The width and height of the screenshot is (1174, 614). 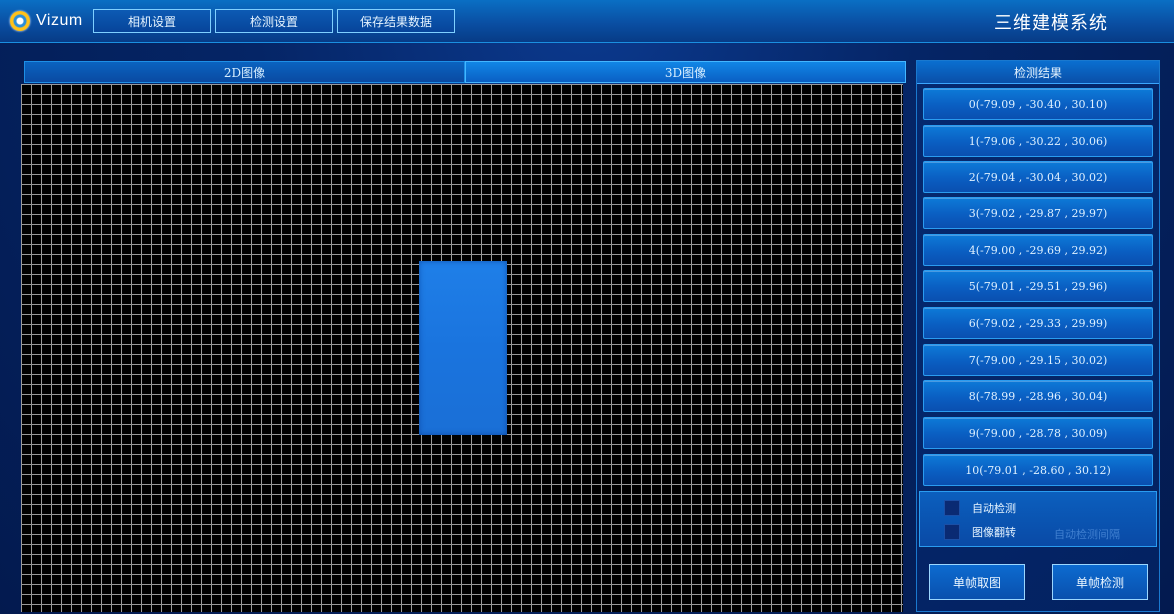 I want to click on single-detect-button: 单帧检测, so click(x=1100, y=582).